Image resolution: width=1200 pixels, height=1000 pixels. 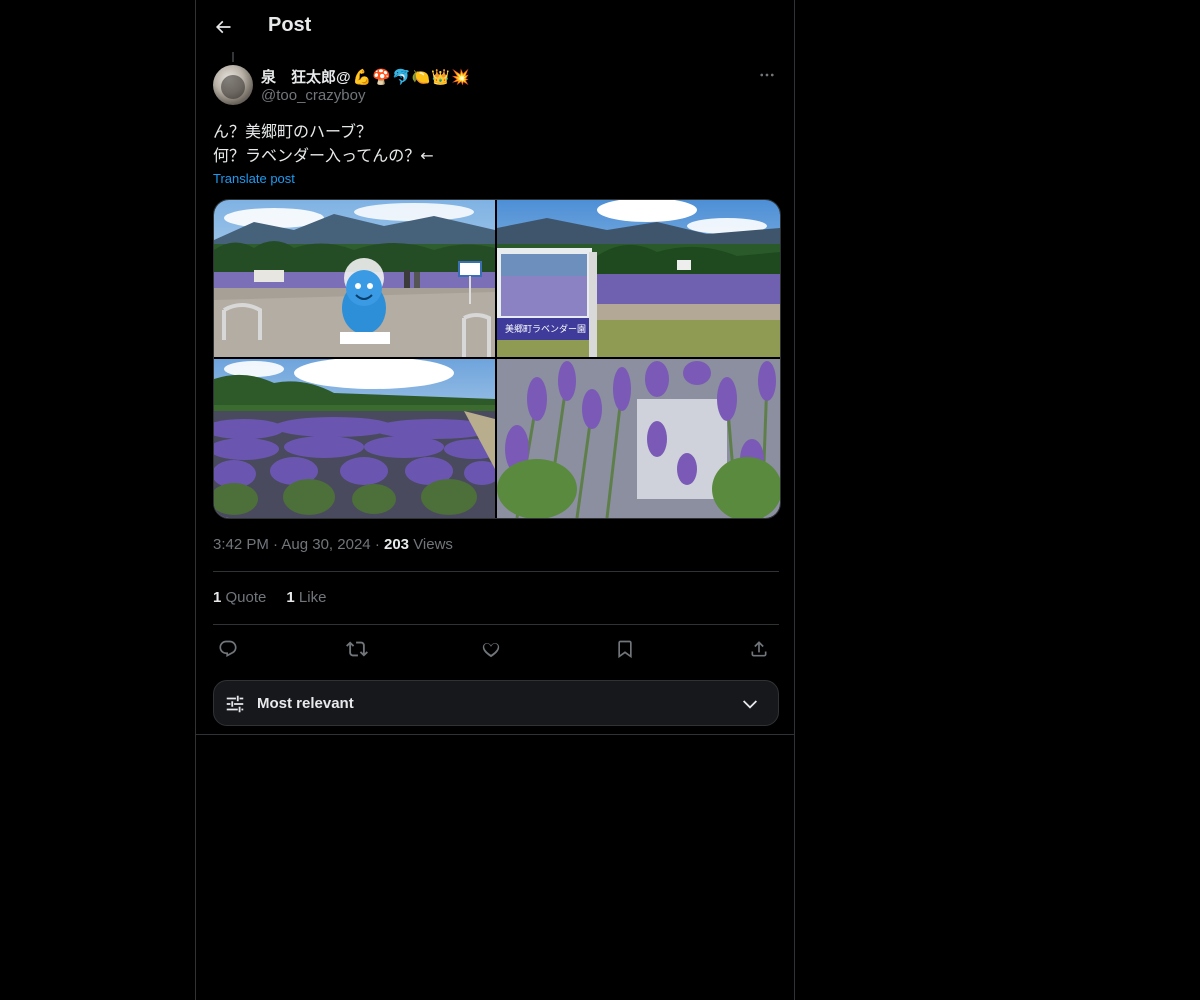 I want to click on author-handle: @too_crazyboy, so click(x=313, y=95).